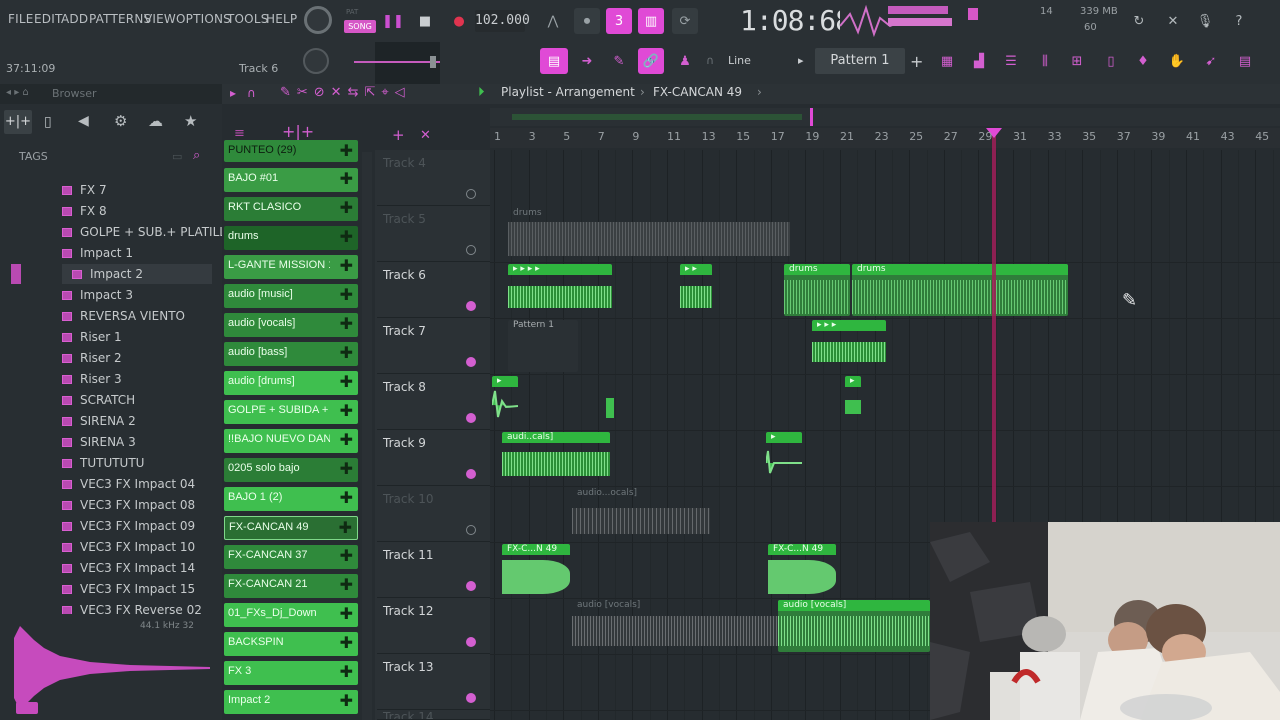 The image size is (1280, 720). I want to click on pattern-selector: Pattern 1, so click(860, 61).